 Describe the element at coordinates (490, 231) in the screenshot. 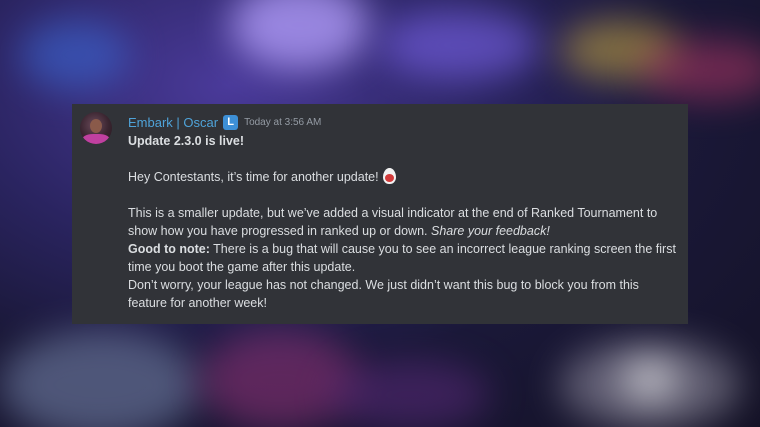

I see `feedback-call: Share your feedback!` at that location.